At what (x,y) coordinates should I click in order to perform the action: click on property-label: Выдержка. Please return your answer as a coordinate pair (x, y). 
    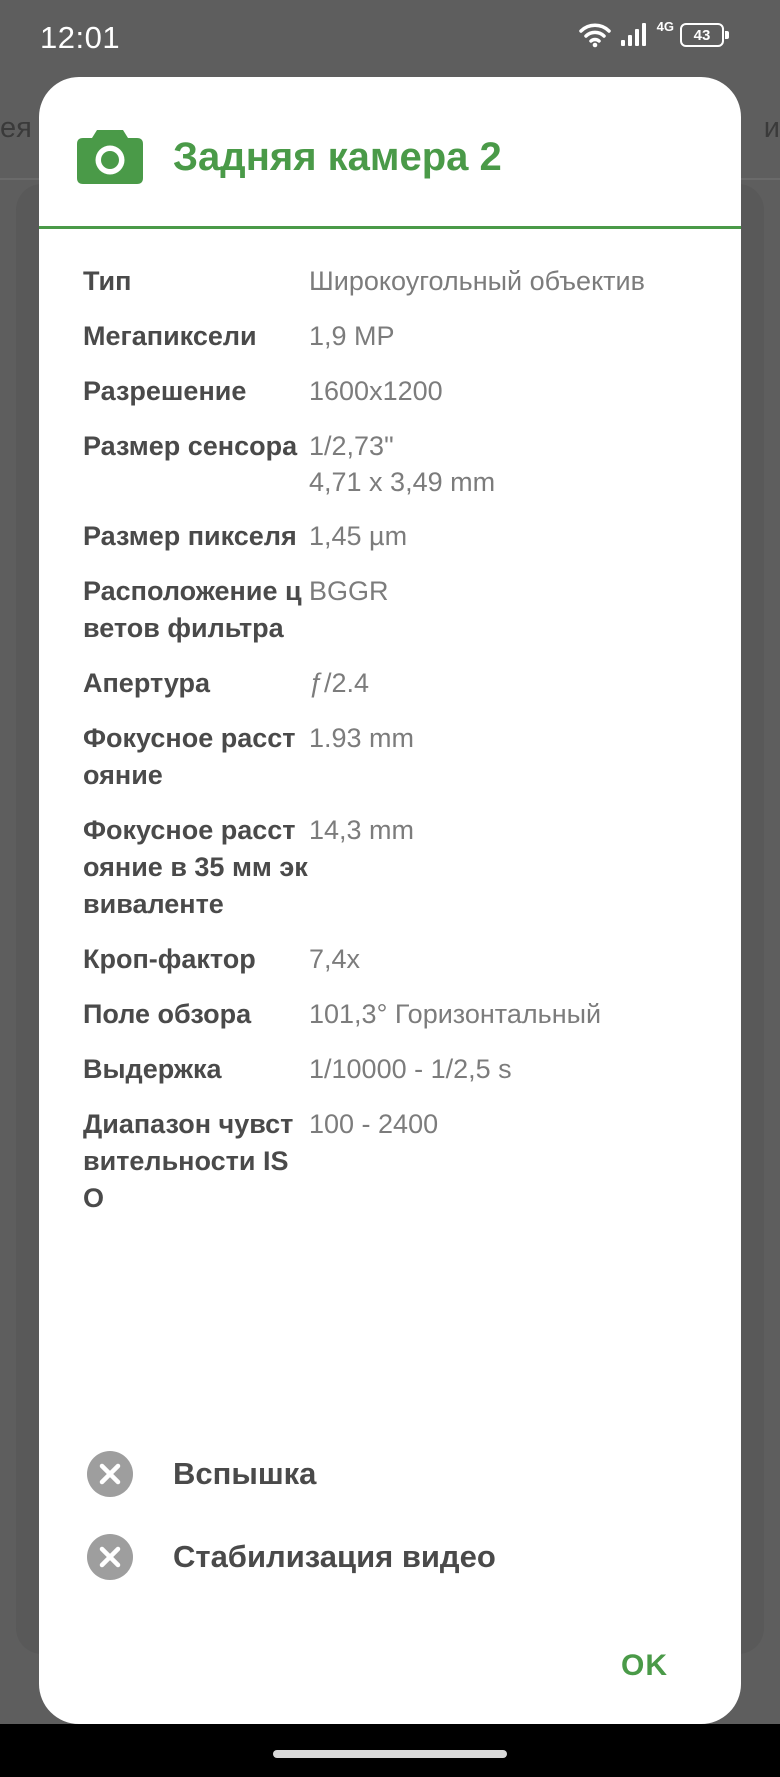
    Looking at the image, I should click on (152, 1069).